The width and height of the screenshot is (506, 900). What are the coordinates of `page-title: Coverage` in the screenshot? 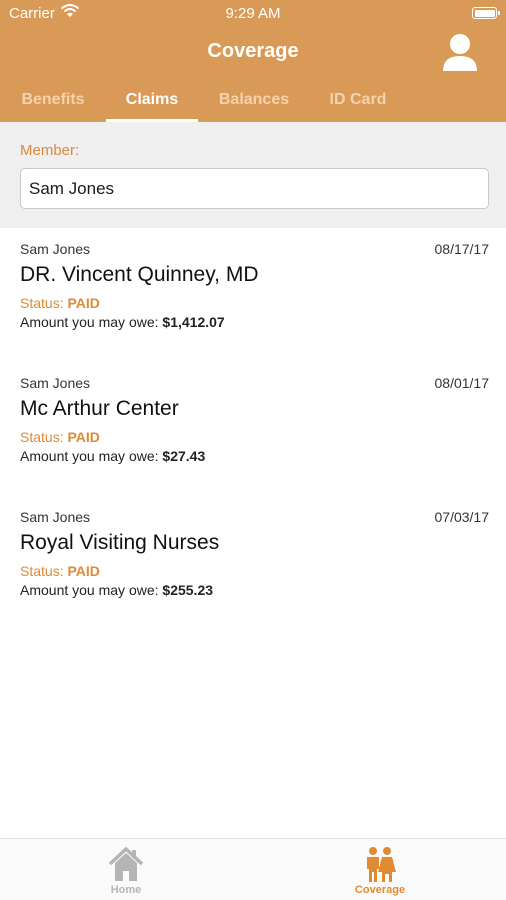 It's located at (253, 51).